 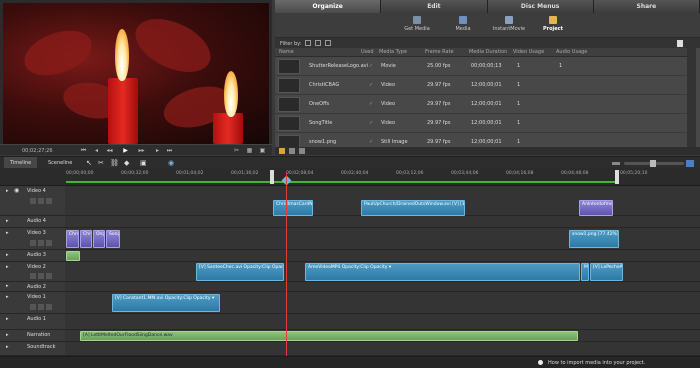 What do you see at coordinates (292, 151) in the screenshot?
I see `list-view-icon` at bounding box center [292, 151].